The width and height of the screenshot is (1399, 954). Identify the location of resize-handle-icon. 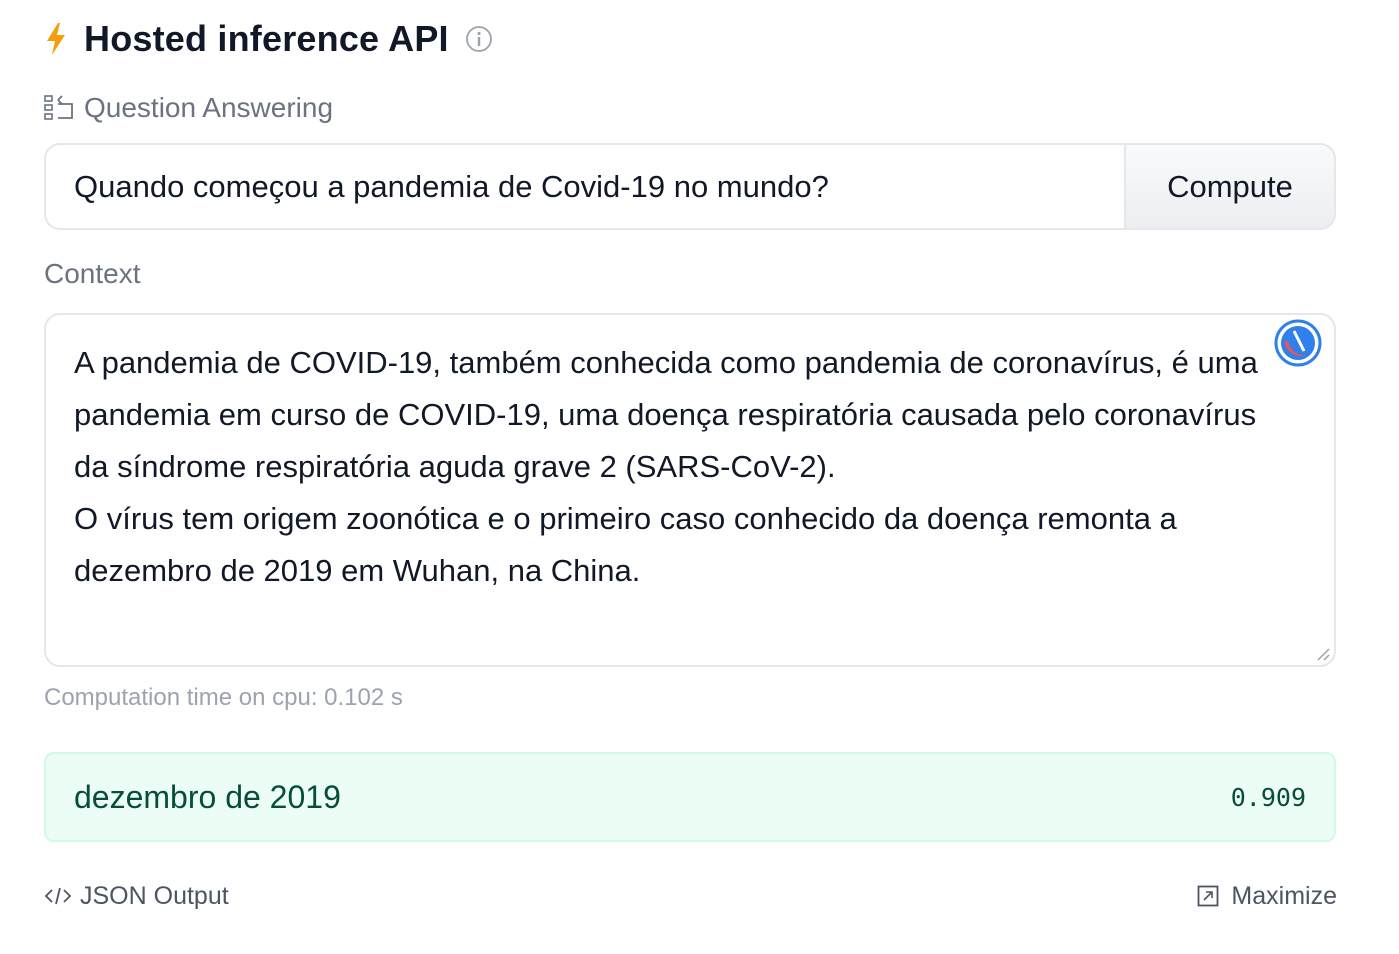
(1322, 653).